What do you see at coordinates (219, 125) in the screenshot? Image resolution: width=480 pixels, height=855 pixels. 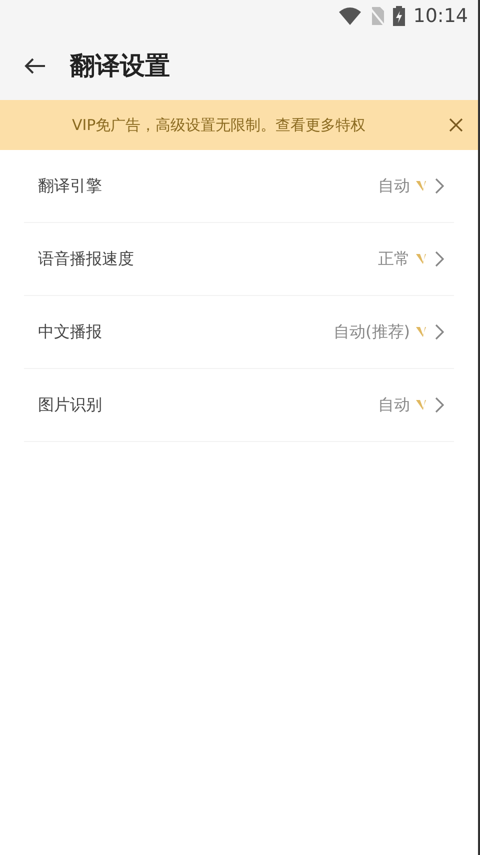 I see `banner-text: VIP免广告，高级设置无限制。查看更多特权` at bounding box center [219, 125].